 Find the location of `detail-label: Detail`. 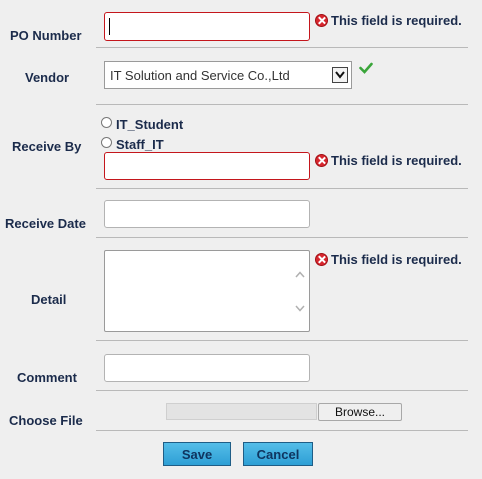

detail-label: Detail is located at coordinates (49, 299).